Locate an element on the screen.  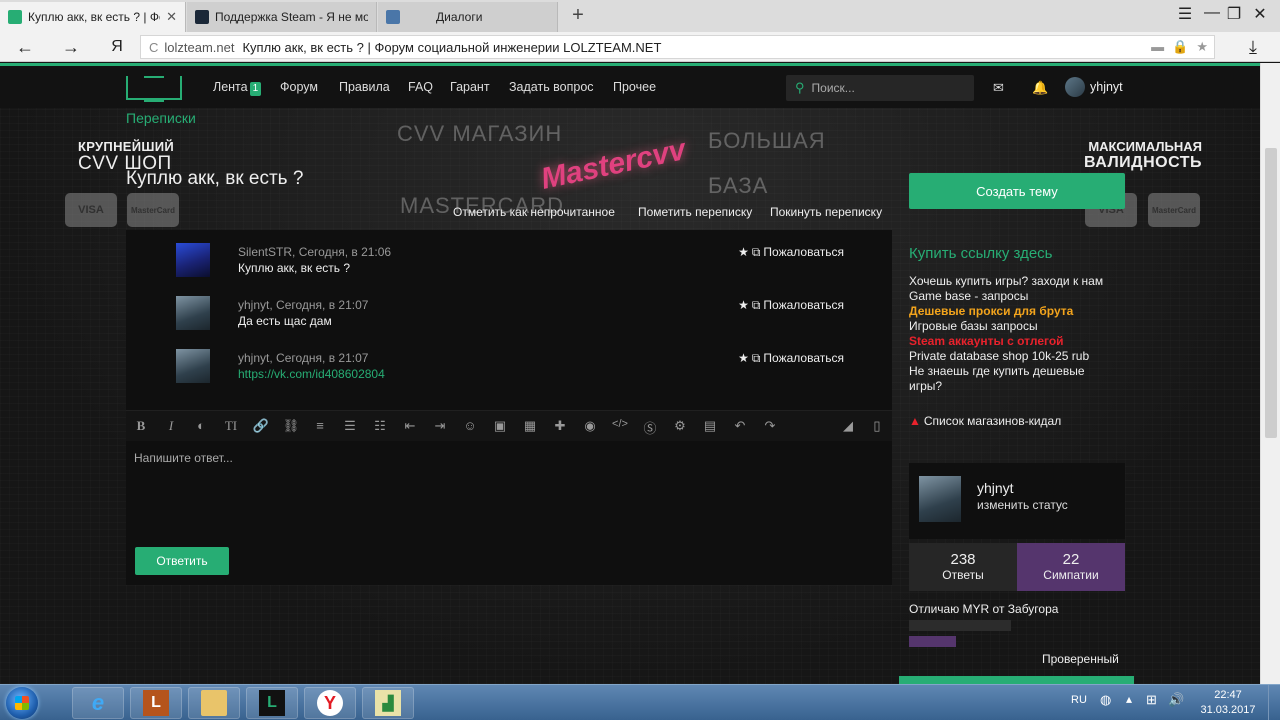
nav-forum: Форум is located at coordinates (299, 87).